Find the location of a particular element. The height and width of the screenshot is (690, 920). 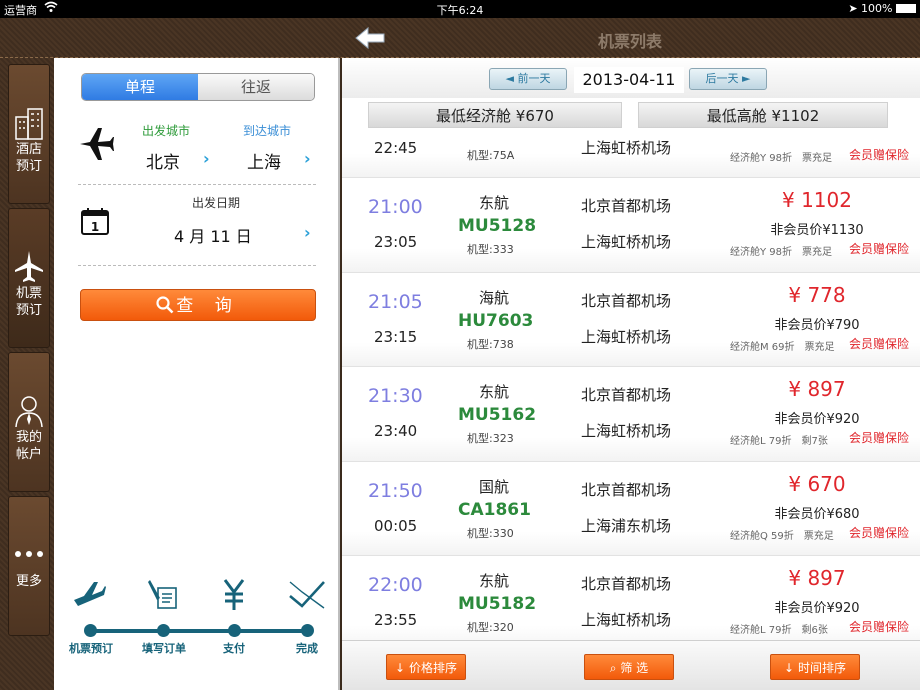

member-price: ¥ 778 is located at coordinates (817, 294).